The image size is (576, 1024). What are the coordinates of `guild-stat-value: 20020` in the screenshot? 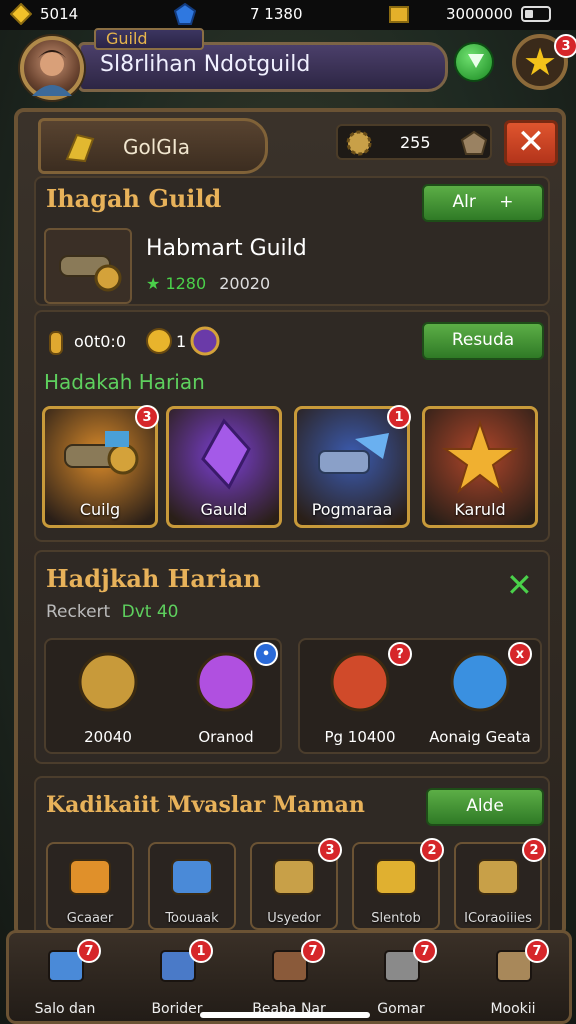 It's located at (245, 283).